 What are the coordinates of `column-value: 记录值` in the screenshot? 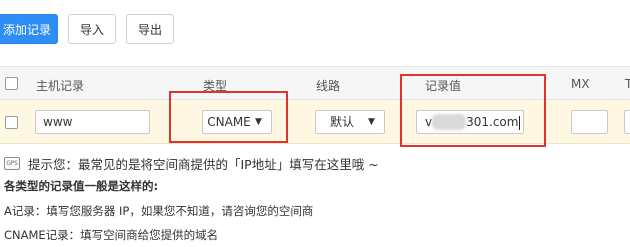 It's located at (443, 86).